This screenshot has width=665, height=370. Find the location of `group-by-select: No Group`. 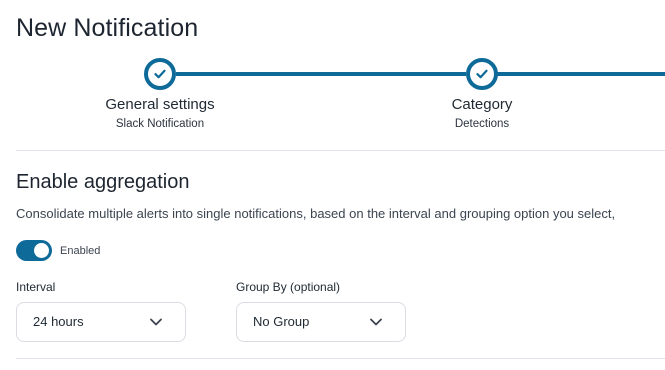

group-by-select: No Group is located at coordinates (321, 322).